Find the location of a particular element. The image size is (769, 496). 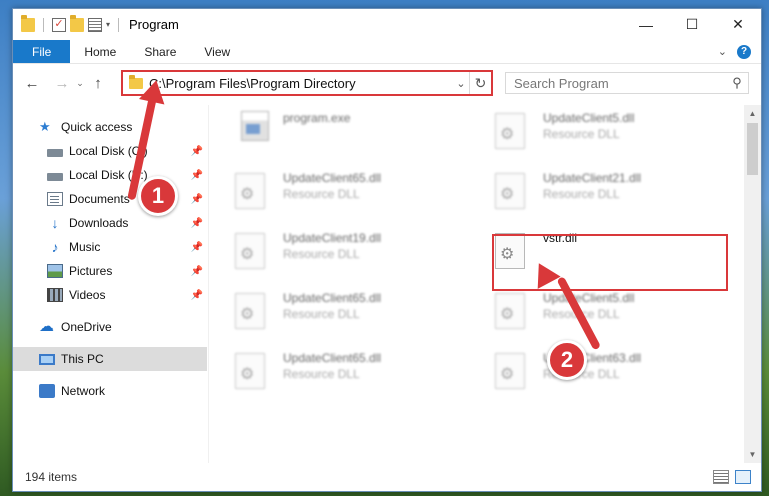

tab-file: File is located at coordinates (42, 51).